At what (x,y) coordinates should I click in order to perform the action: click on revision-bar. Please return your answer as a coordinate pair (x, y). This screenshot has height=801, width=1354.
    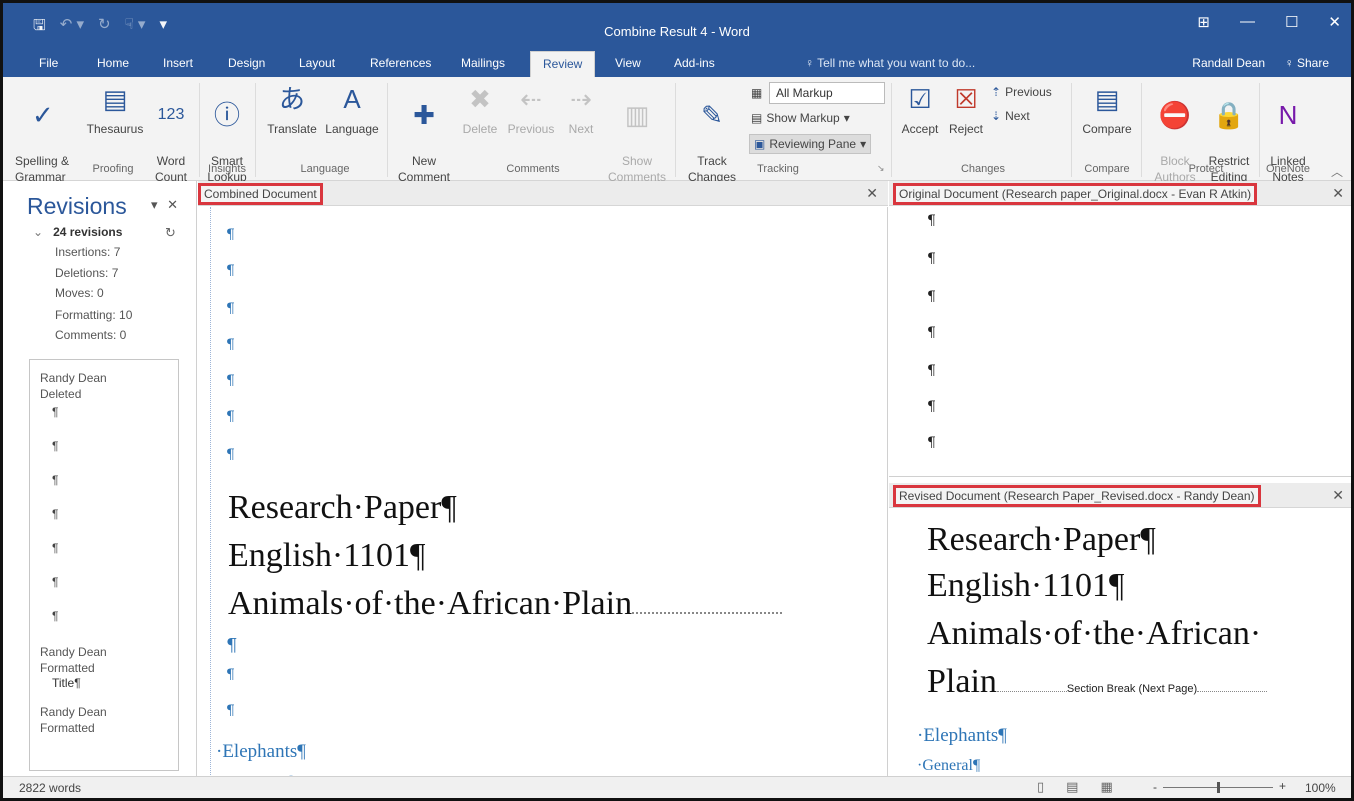
    Looking at the image, I should click on (210, 494).